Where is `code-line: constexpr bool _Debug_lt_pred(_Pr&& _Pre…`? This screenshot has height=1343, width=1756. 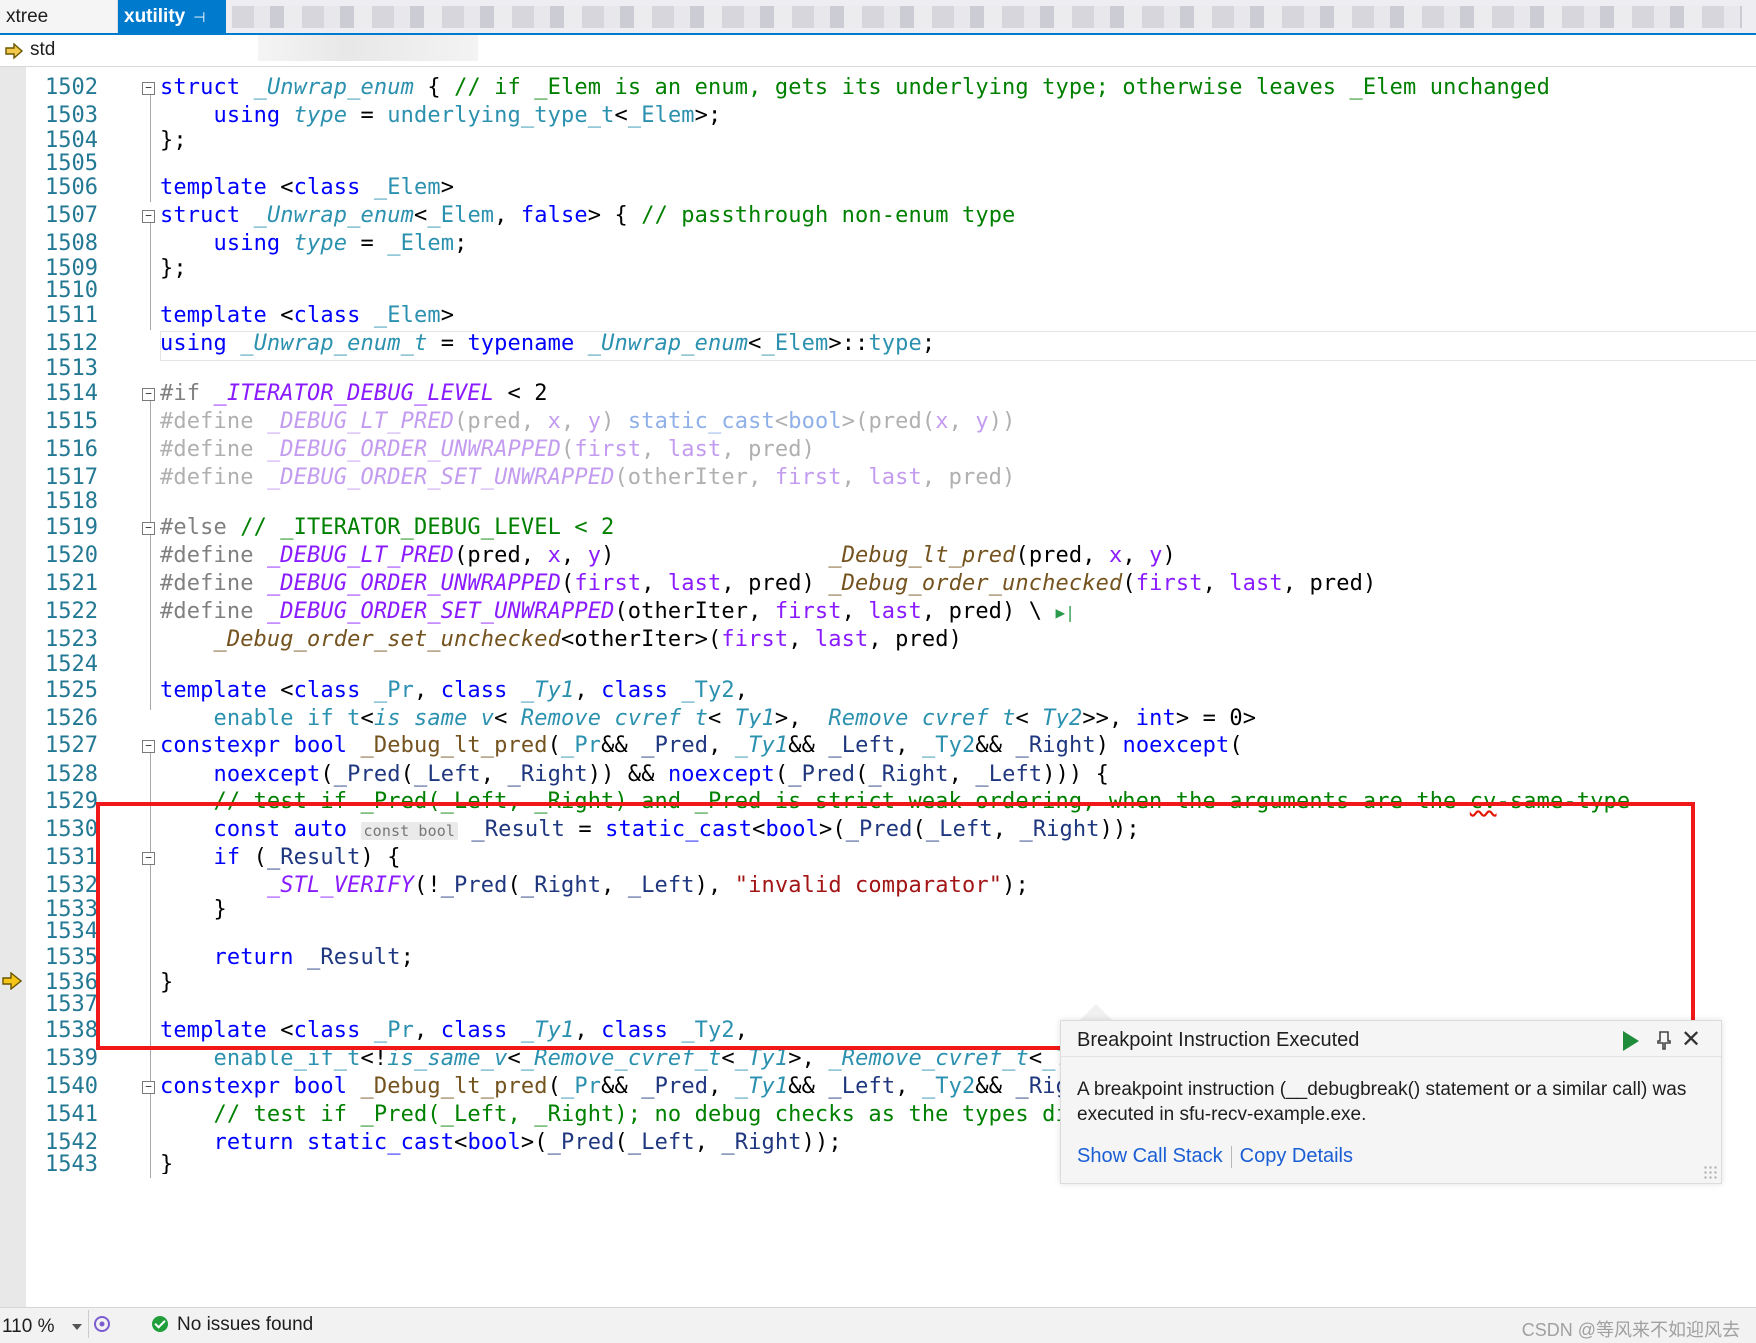
code-line: constexpr bool _Debug_lt_pred(_Pr&& _Pre… is located at coordinates (701, 745).